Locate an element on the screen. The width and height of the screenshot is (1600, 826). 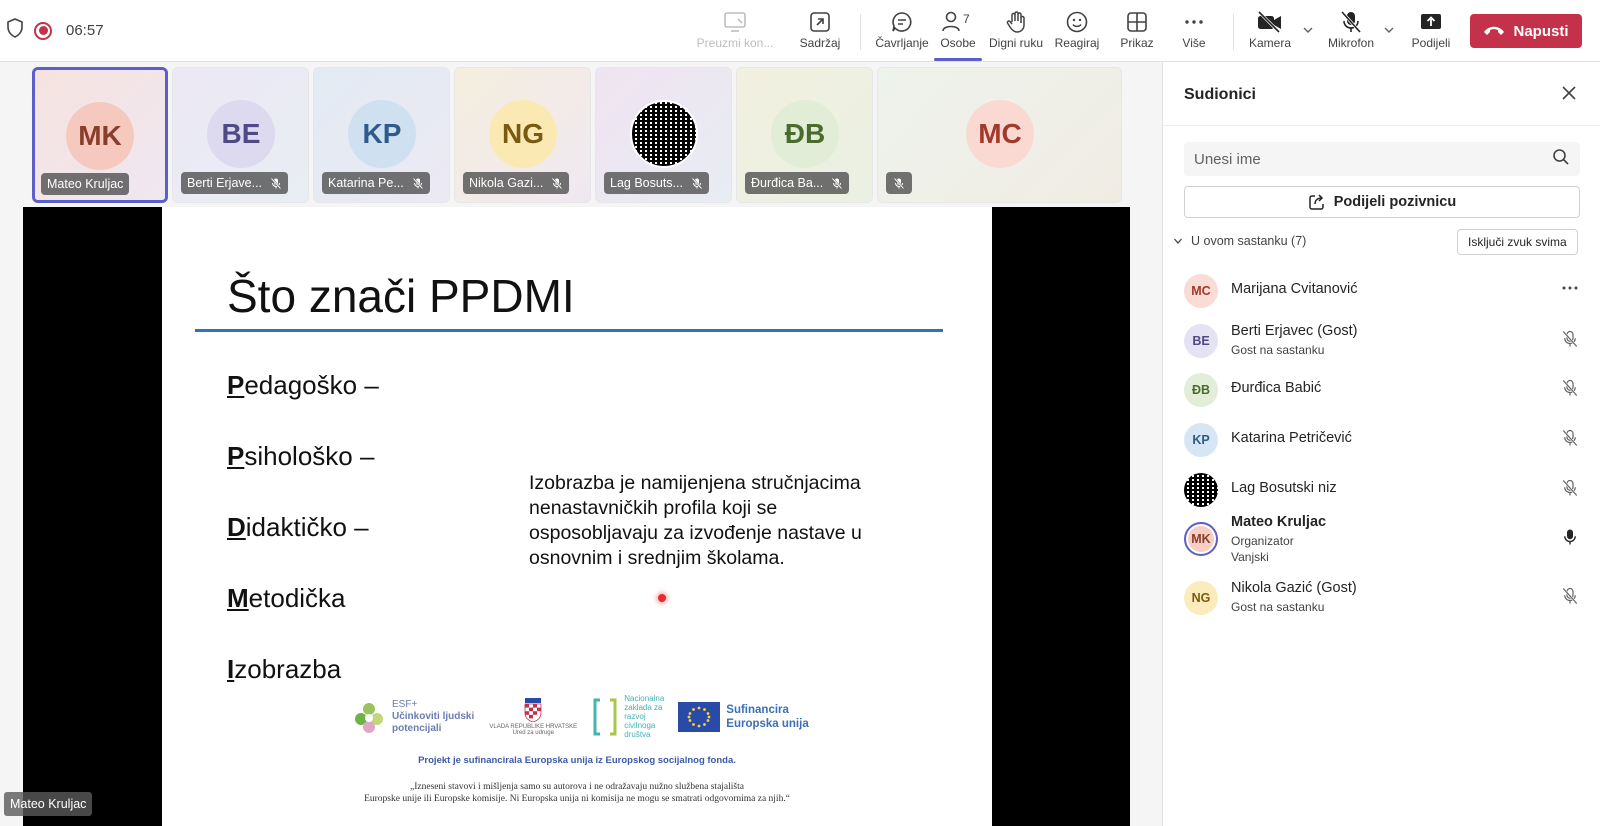
more-options-button is located at coordinates (1570, 290).